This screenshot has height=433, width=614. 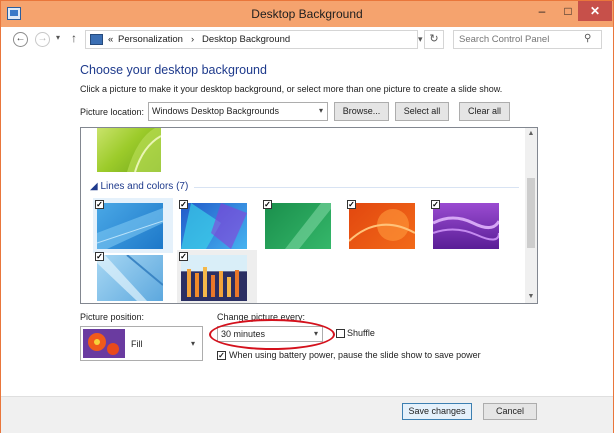 I want to click on breadcrumb-personalization: Personalization, so click(x=150, y=39).